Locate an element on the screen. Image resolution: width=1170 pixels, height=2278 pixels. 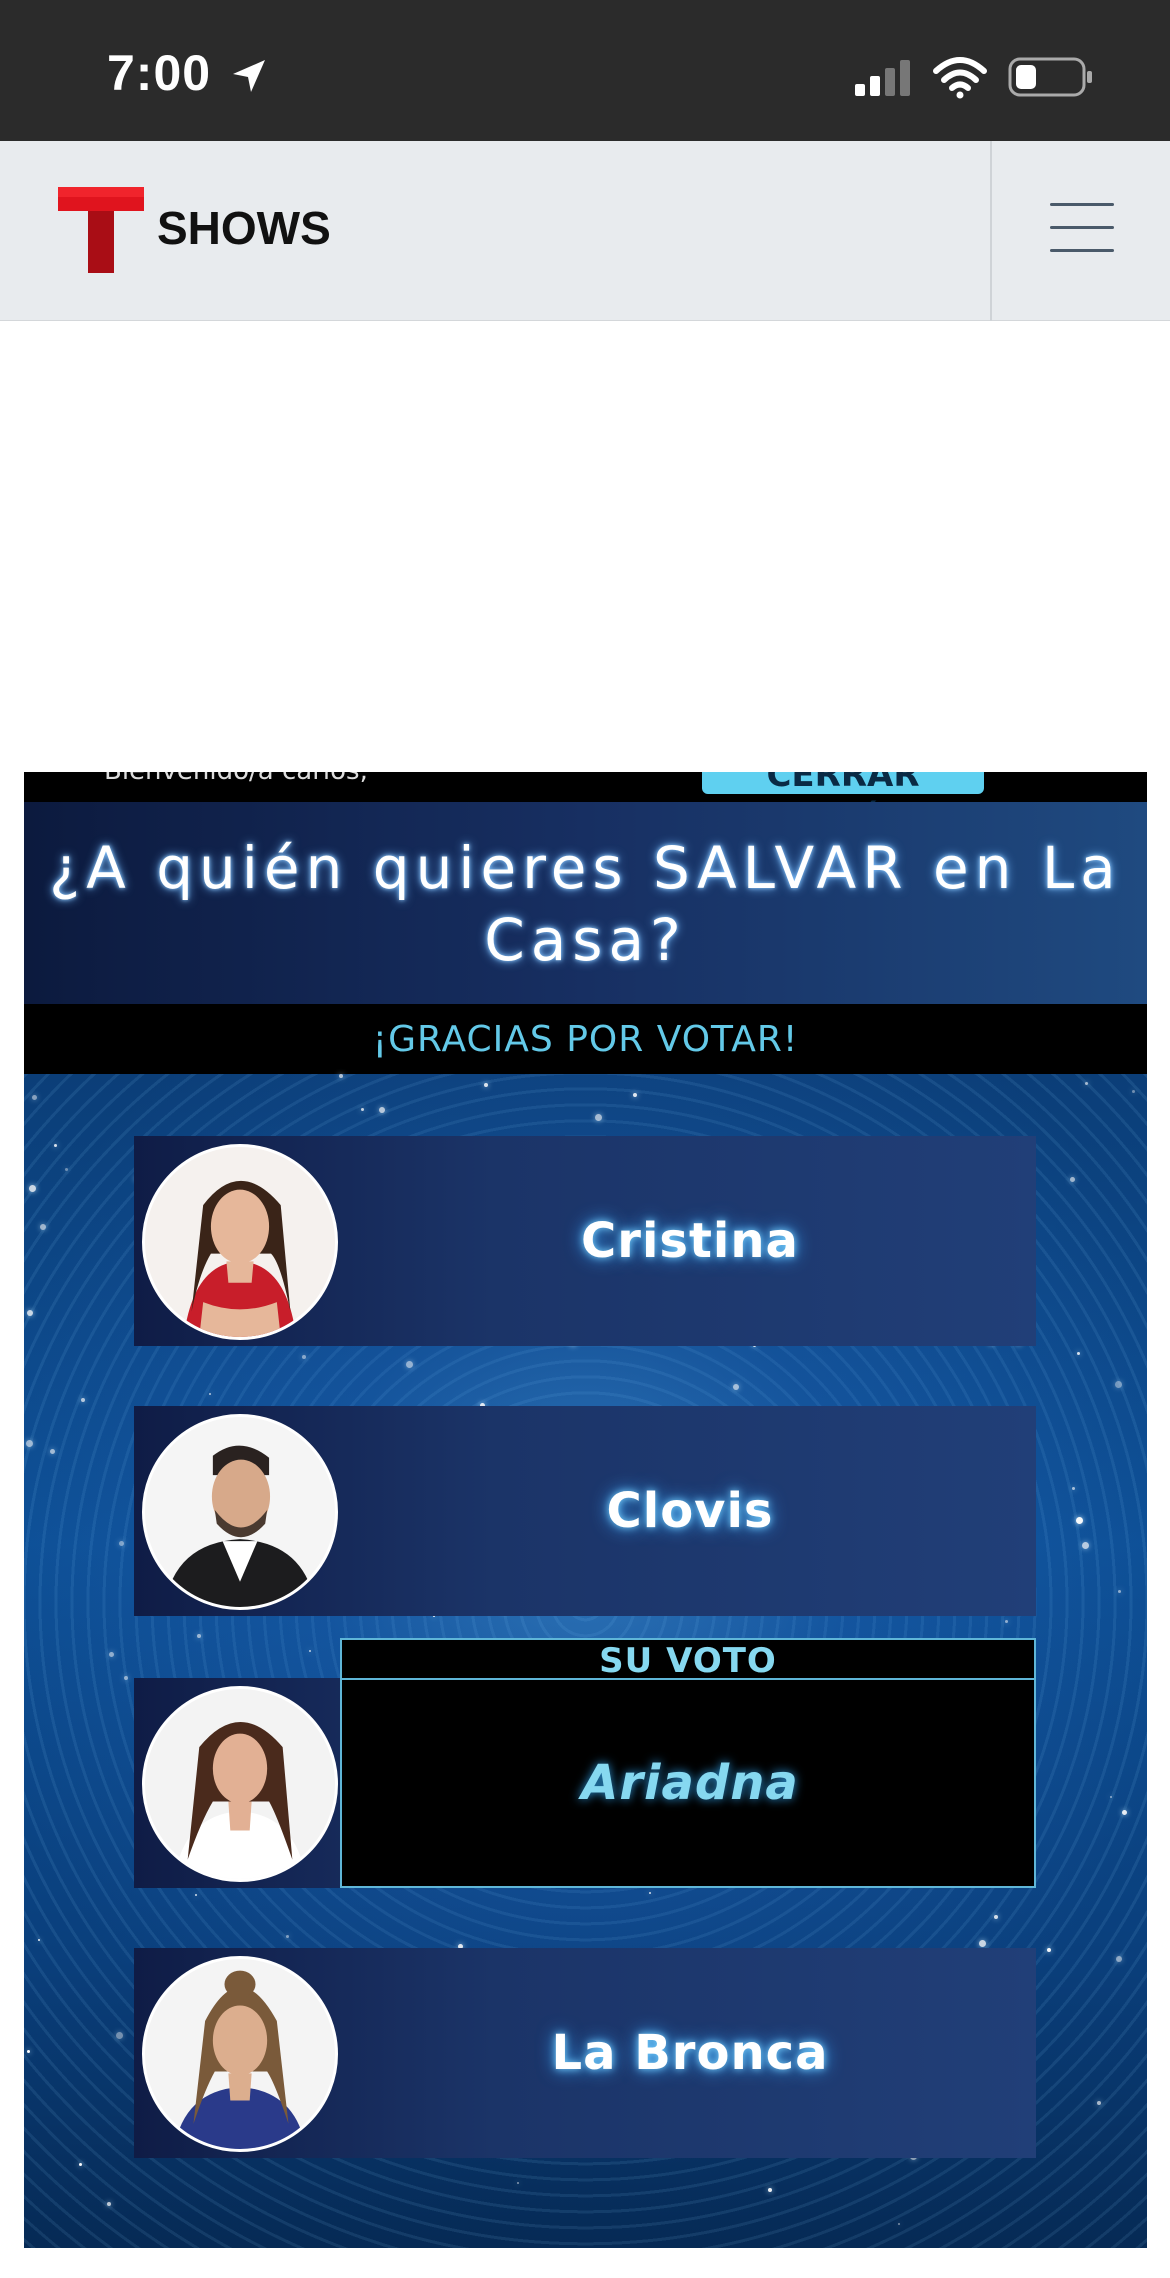
candidate-name: Ariadna is located at coordinates (690, 1783).